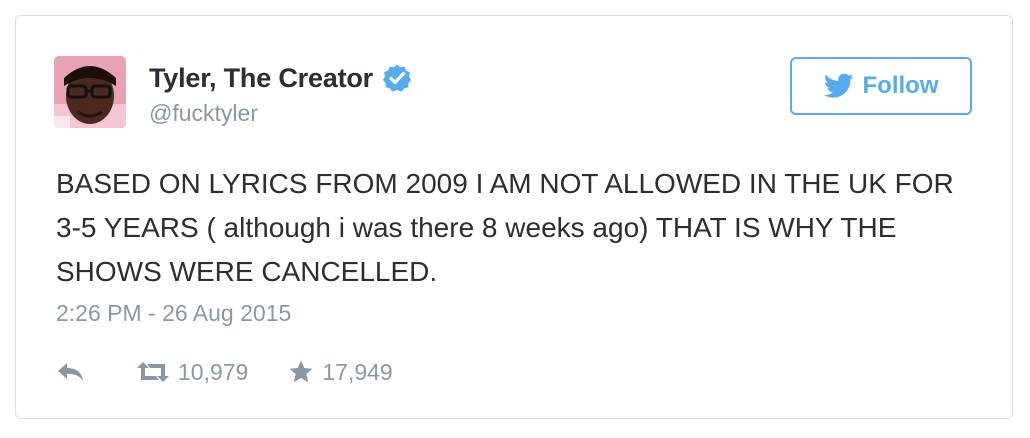 The height and width of the screenshot is (438, 1030). Describe the element at coordinates (900, 85) in the screenshot. I see `follow-button-label: Follow` at that location.